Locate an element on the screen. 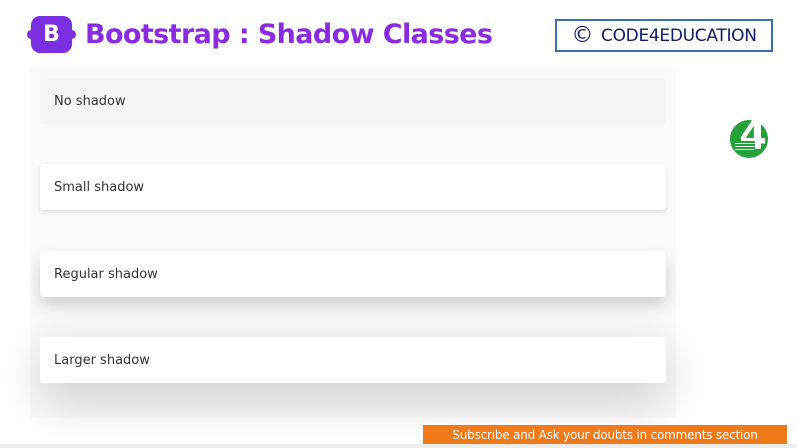 The height and width of the screenshot is (448, 797). page-title: Bootstrap : Shadow Classes is located at coordinates (289, 34).